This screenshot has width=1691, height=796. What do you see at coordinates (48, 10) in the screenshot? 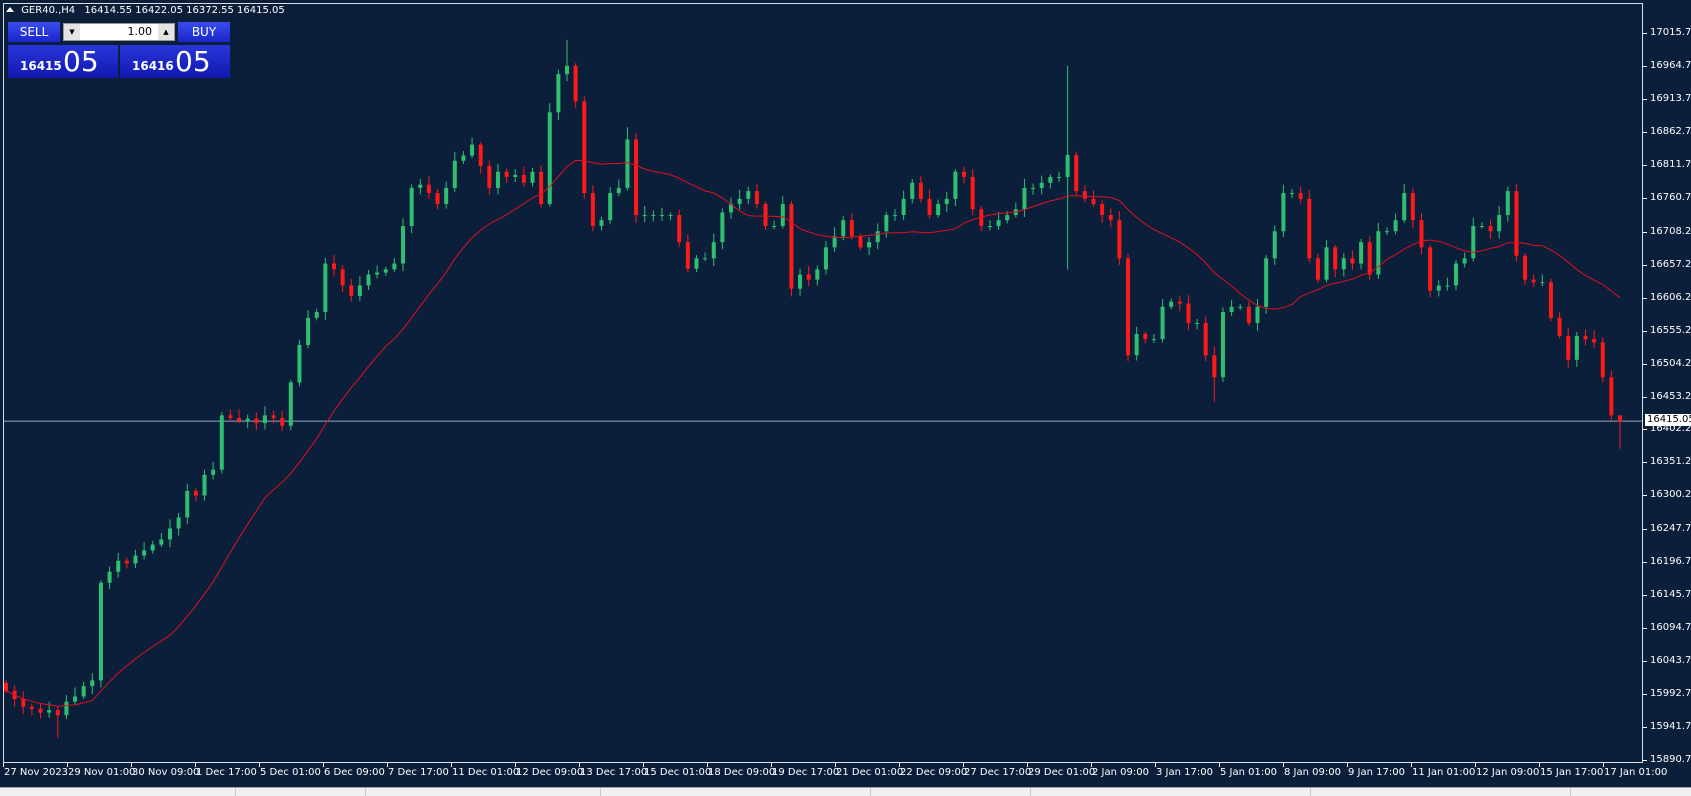
I see `symbol-label: GER40.,H4` at bounding box center [48, 10].